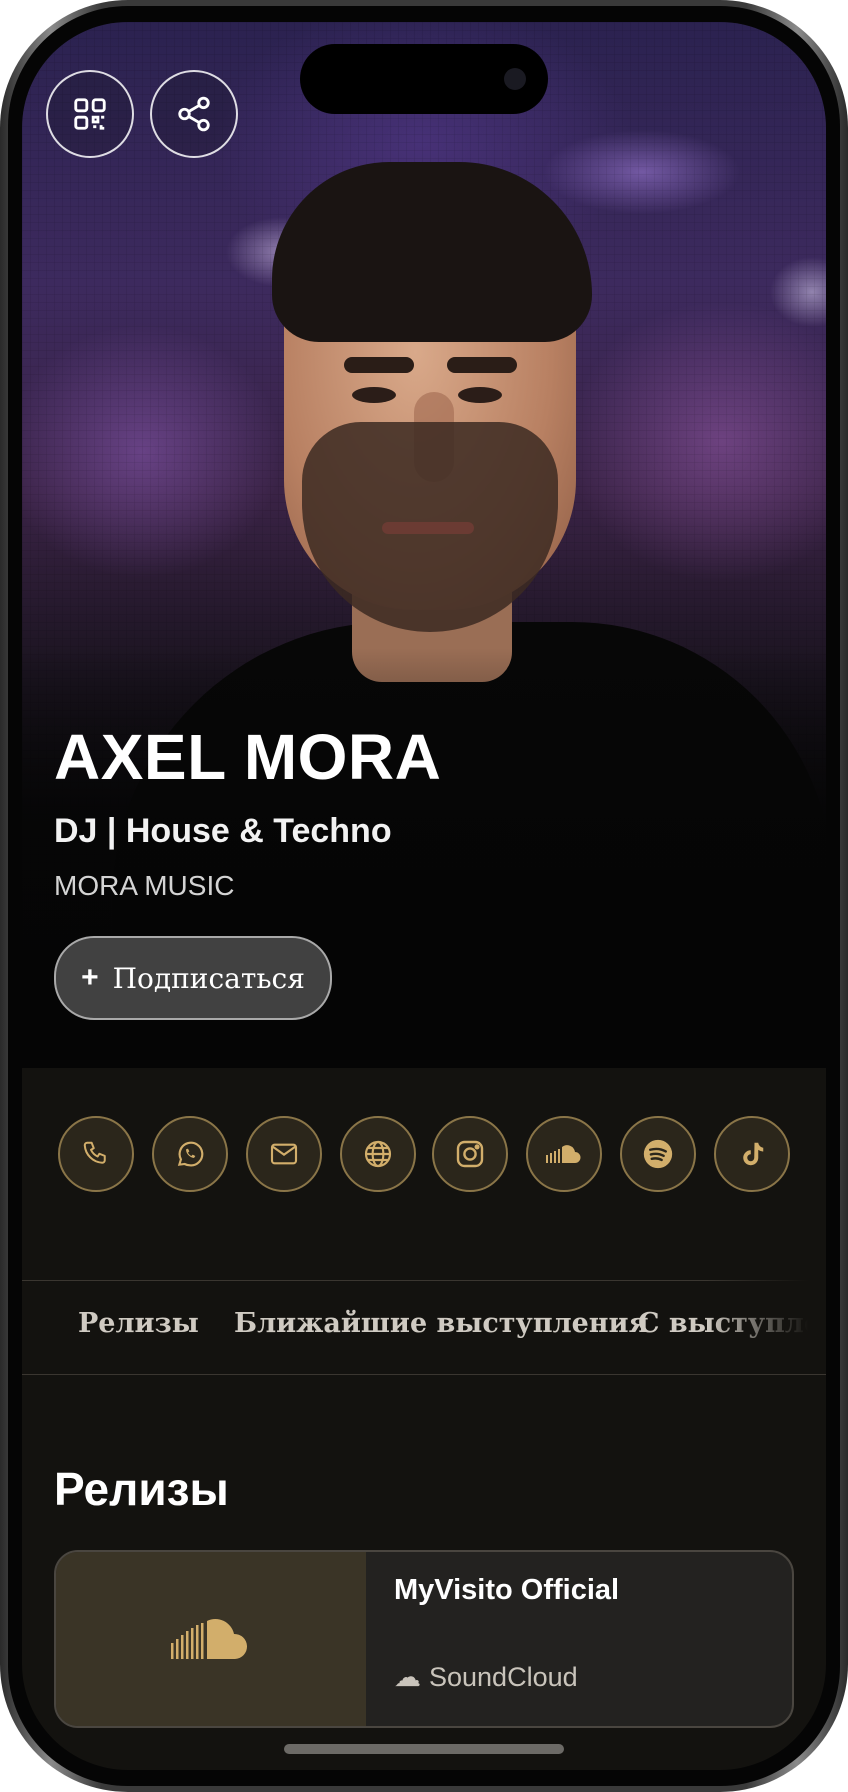  I want to click on tiktok-icon, so click(753, 1154).